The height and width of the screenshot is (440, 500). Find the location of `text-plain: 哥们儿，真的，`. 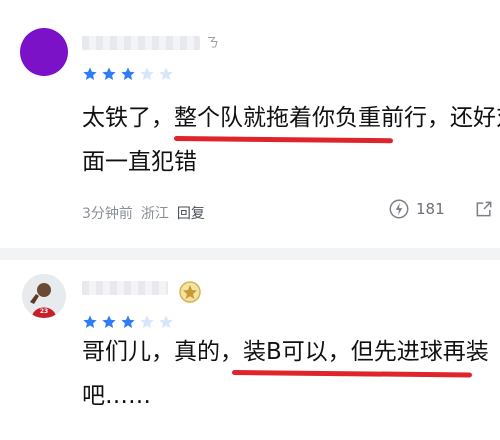

text-plain: 哥们儿，真的， is located at coordinates (162, 352).